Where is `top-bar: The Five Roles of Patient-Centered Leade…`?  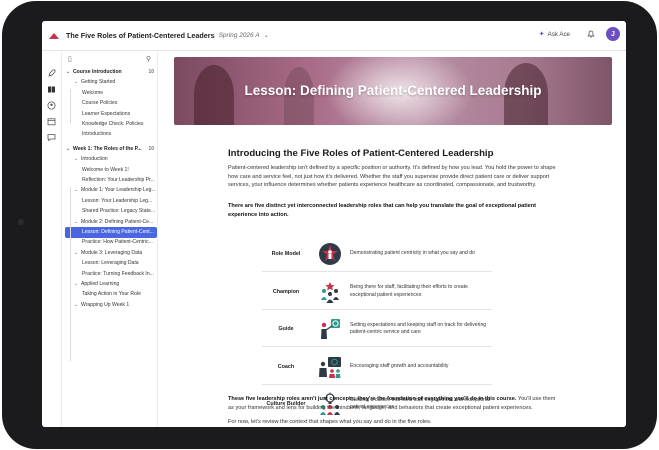 top-bar: The Five Roles of Patient-Centered Leade… is located at coordinates (334, 36).